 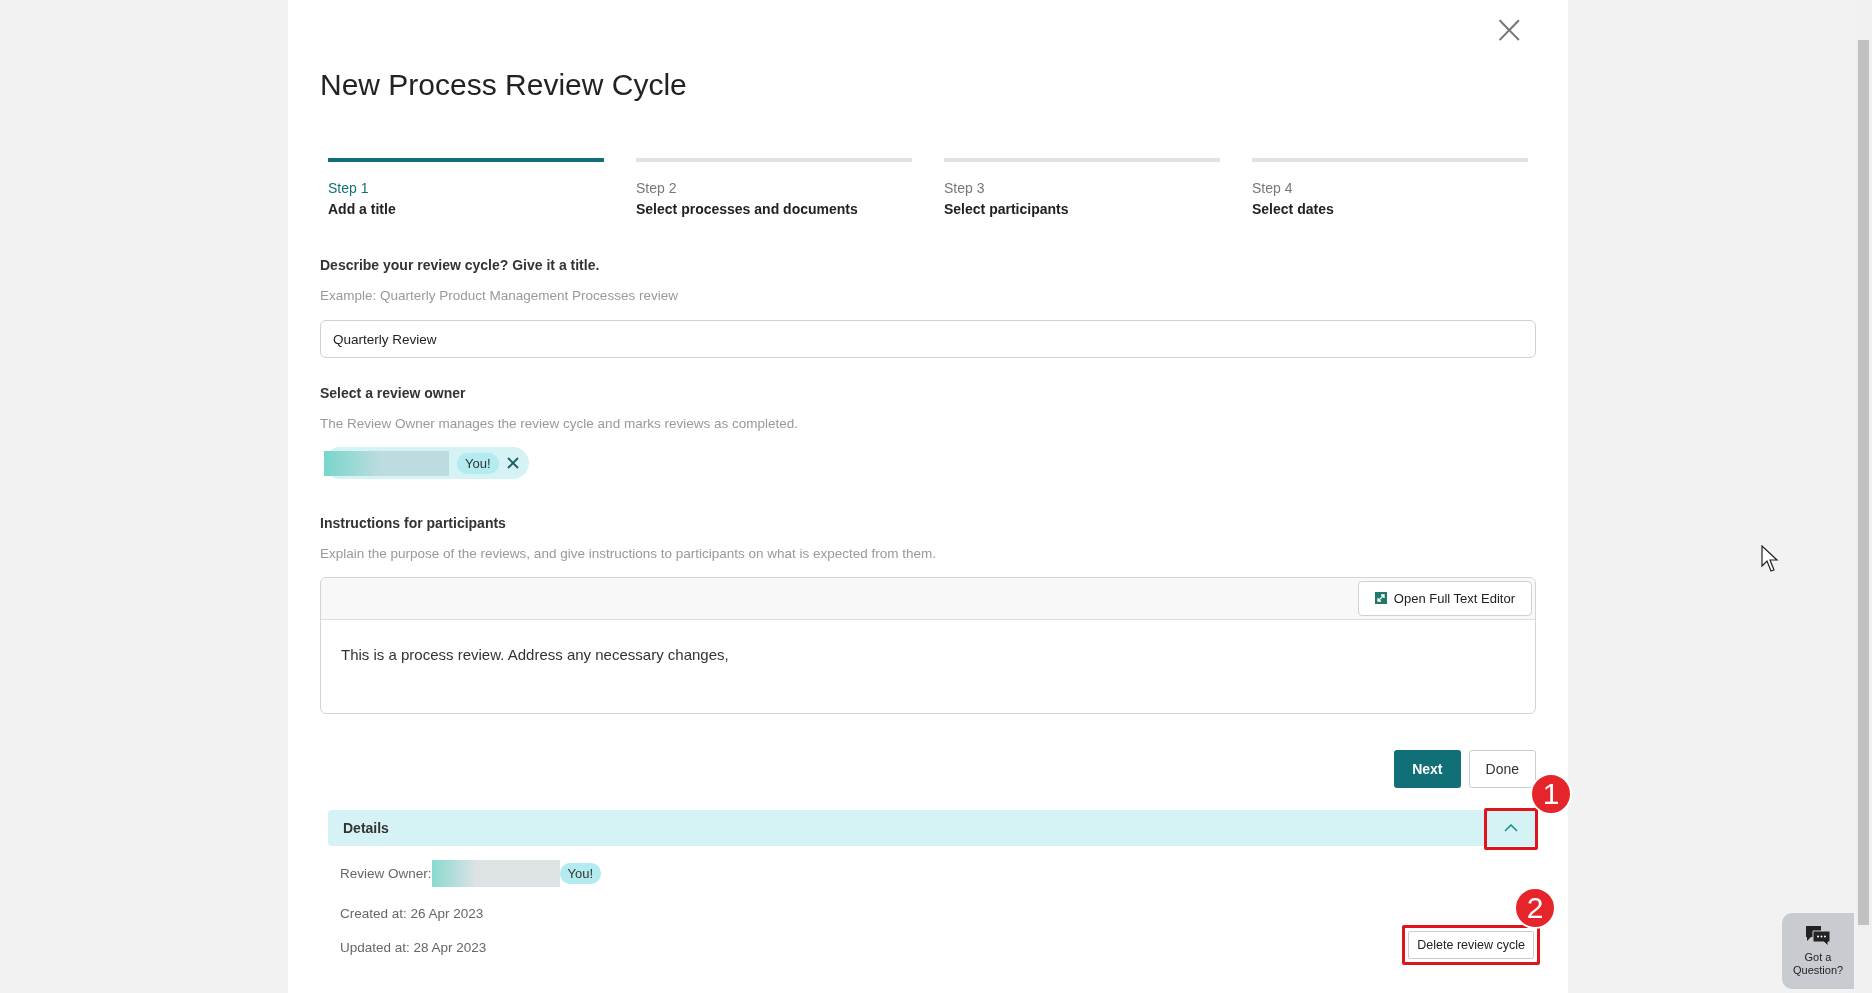 What do you see at coordinates (1509, 29) in the screenshot?
I see `close-button: ×` at bounding box center [1509, 29].